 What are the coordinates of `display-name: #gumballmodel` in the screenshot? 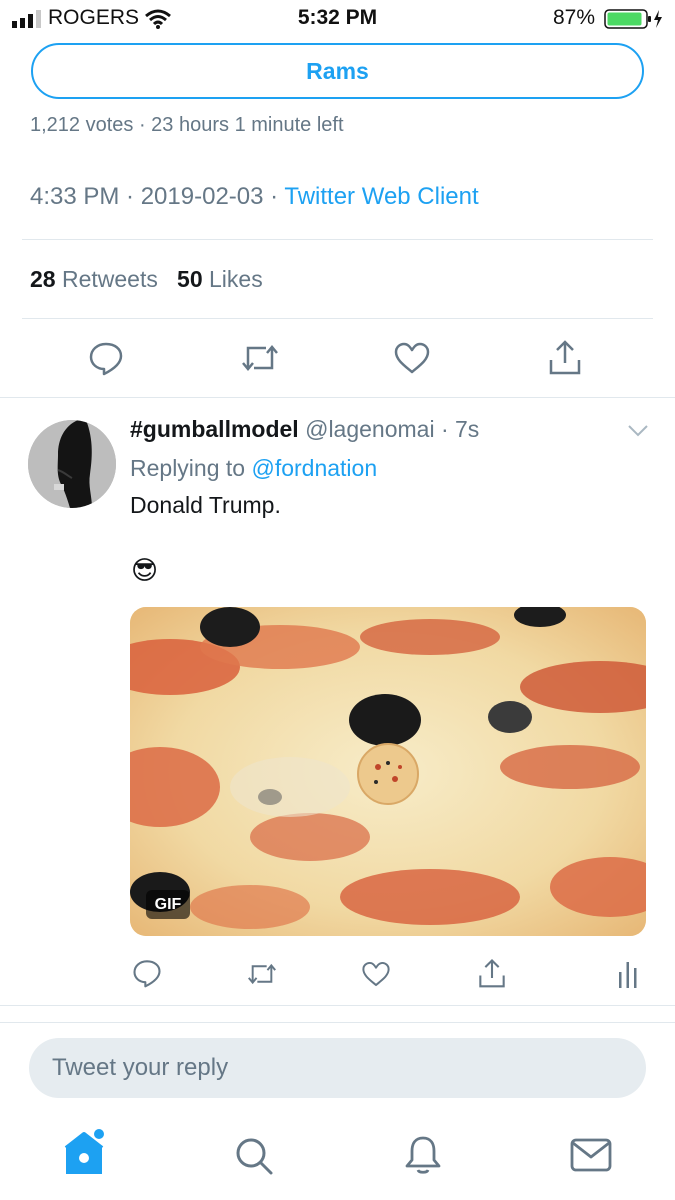 It's located at (214, 429).